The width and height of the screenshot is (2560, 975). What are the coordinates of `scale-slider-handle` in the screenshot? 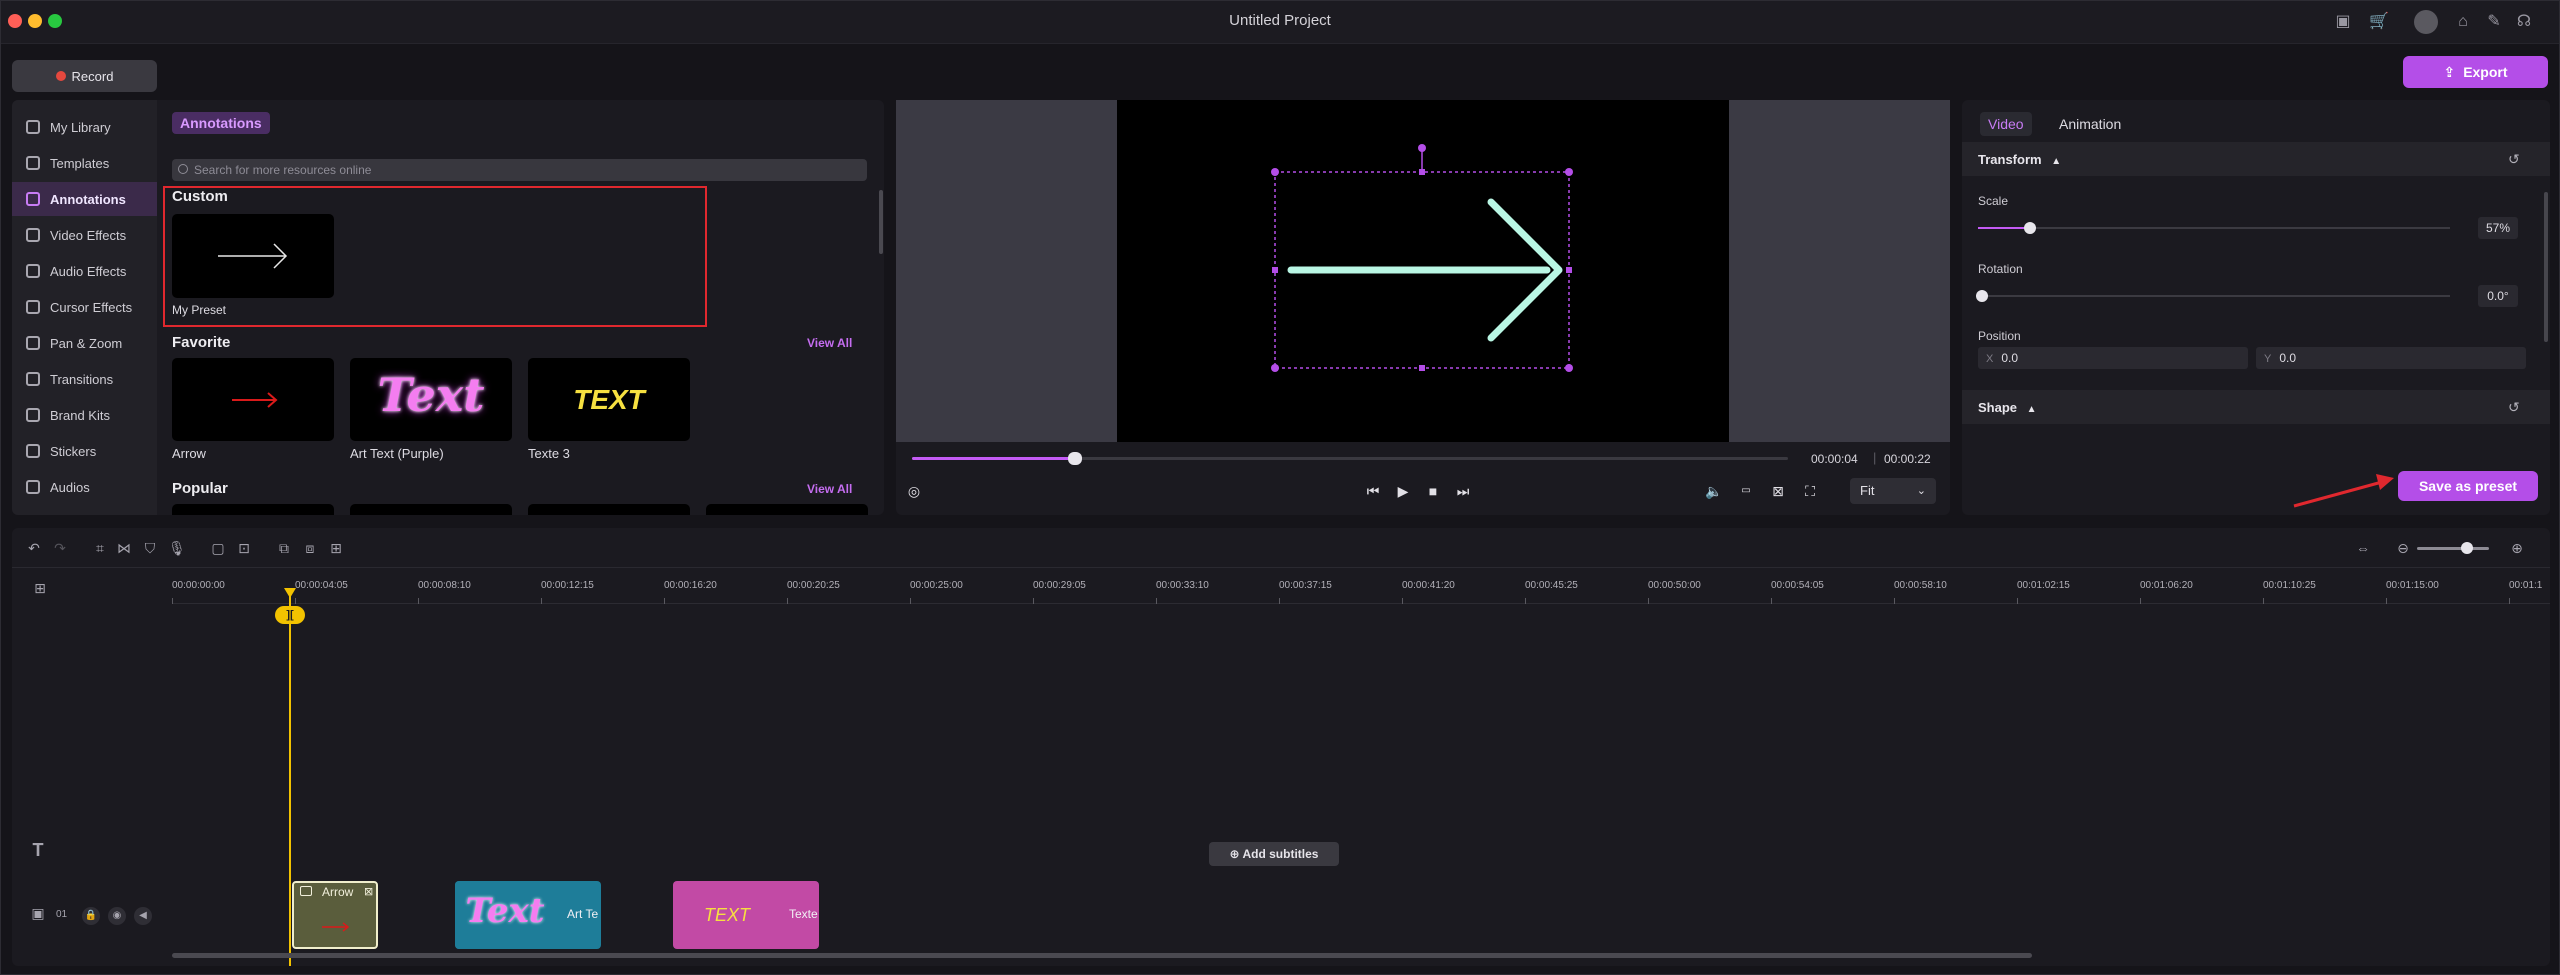 It's located at (2030, 228).